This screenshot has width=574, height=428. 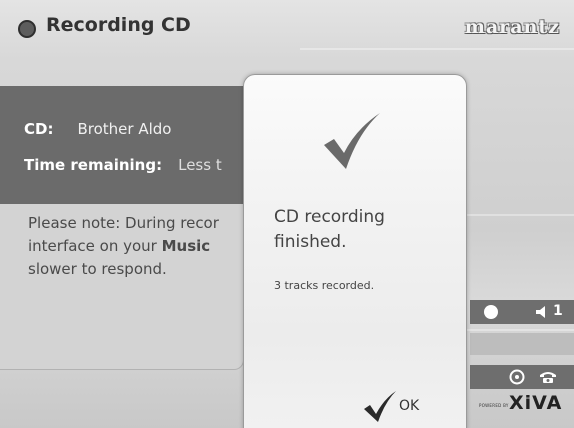 What do you see at coordinates (380, 406) in the screenshot?
I see `ok-check-icon` at bounding box center [380, 406].